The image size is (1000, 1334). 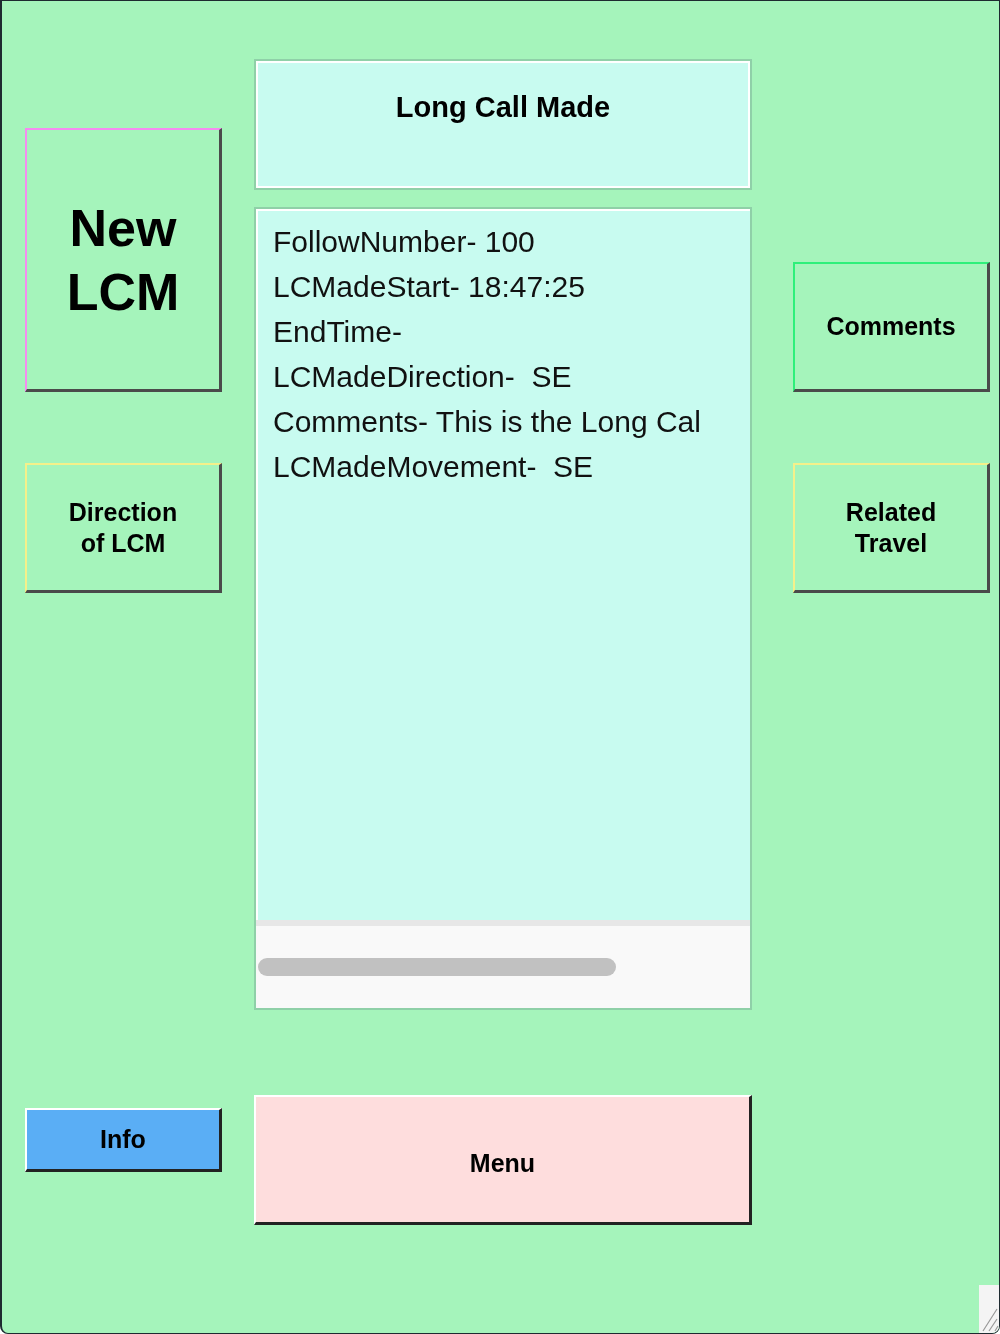 I want to click on resize-grip-icon, so click(x=989, y=1309).